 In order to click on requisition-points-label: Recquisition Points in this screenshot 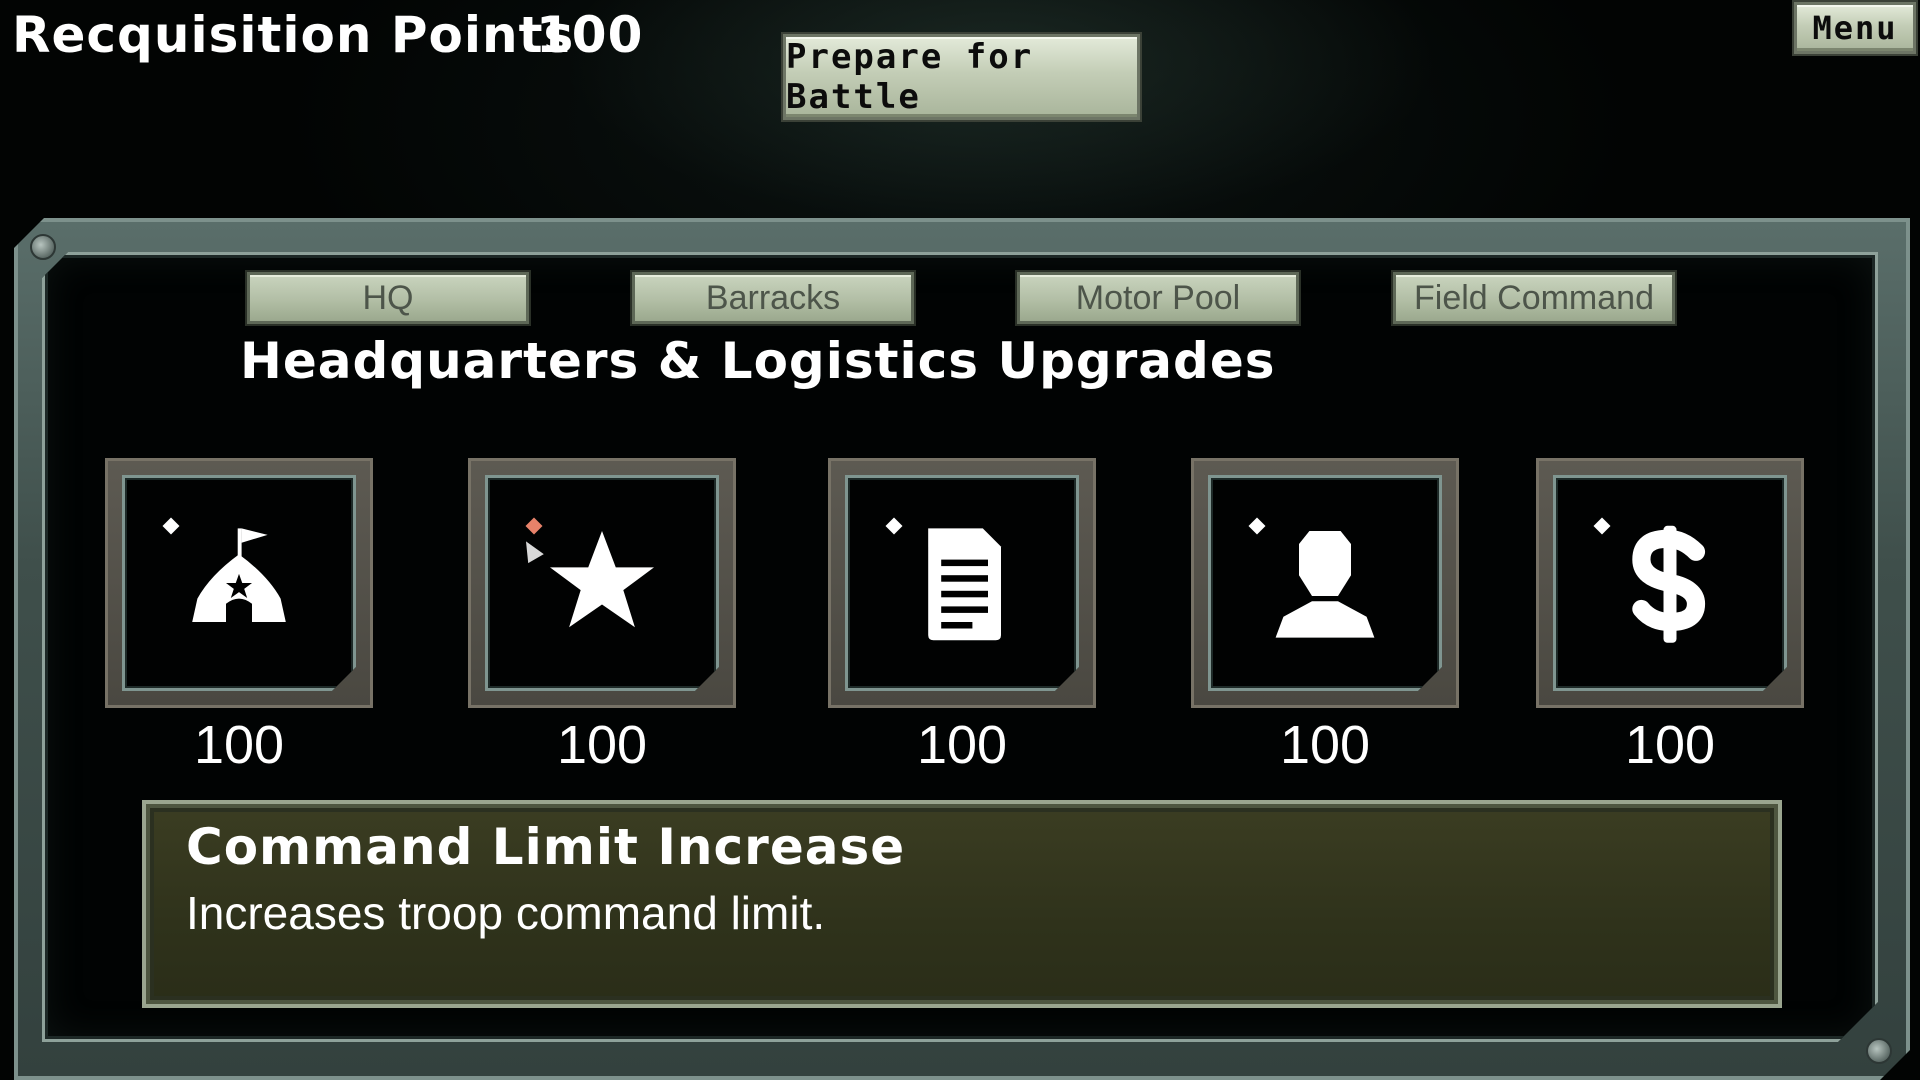, I will do `click(293, 35)`.